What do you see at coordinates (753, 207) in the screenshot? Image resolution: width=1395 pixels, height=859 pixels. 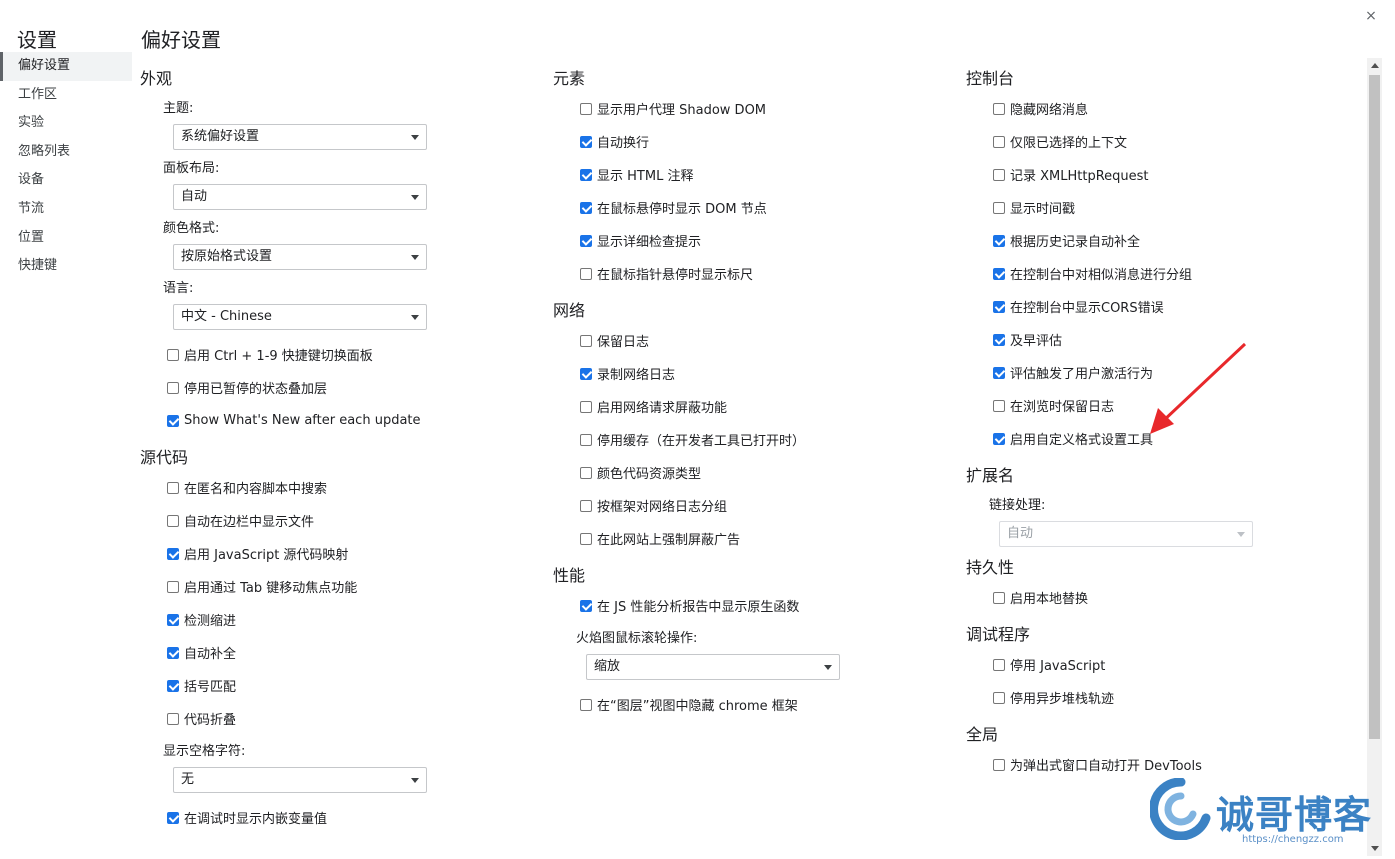 I see `checkbox-option: 在鼠标悬停时显示 DOM 节点` at bounding box center [753, 207].